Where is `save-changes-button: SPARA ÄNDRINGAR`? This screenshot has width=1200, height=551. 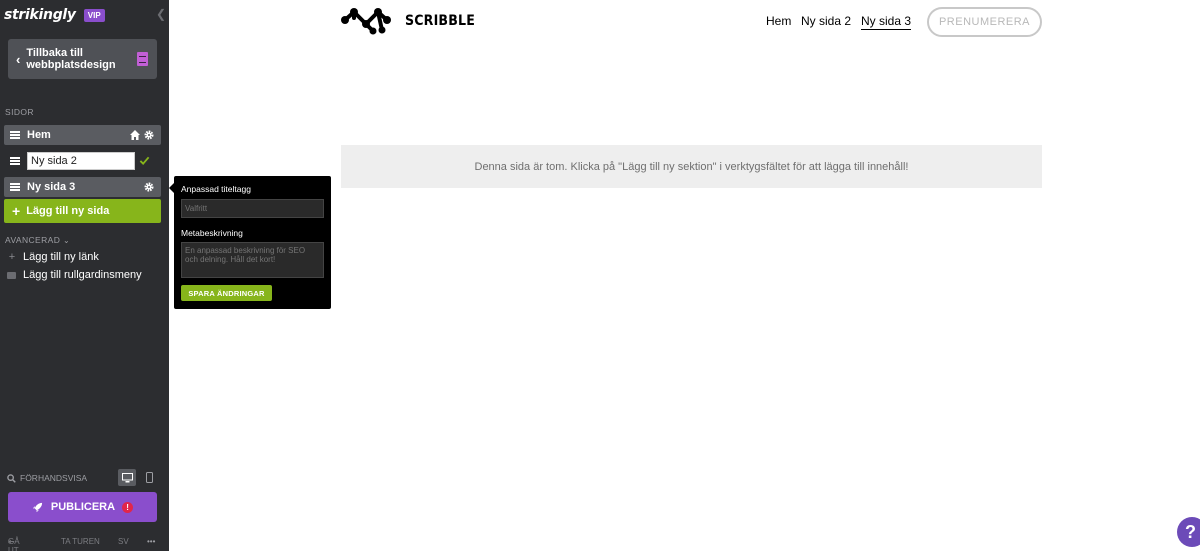
save-changes-button: SPARA ÄNDRINGAR is located at coordinates (226, 293).